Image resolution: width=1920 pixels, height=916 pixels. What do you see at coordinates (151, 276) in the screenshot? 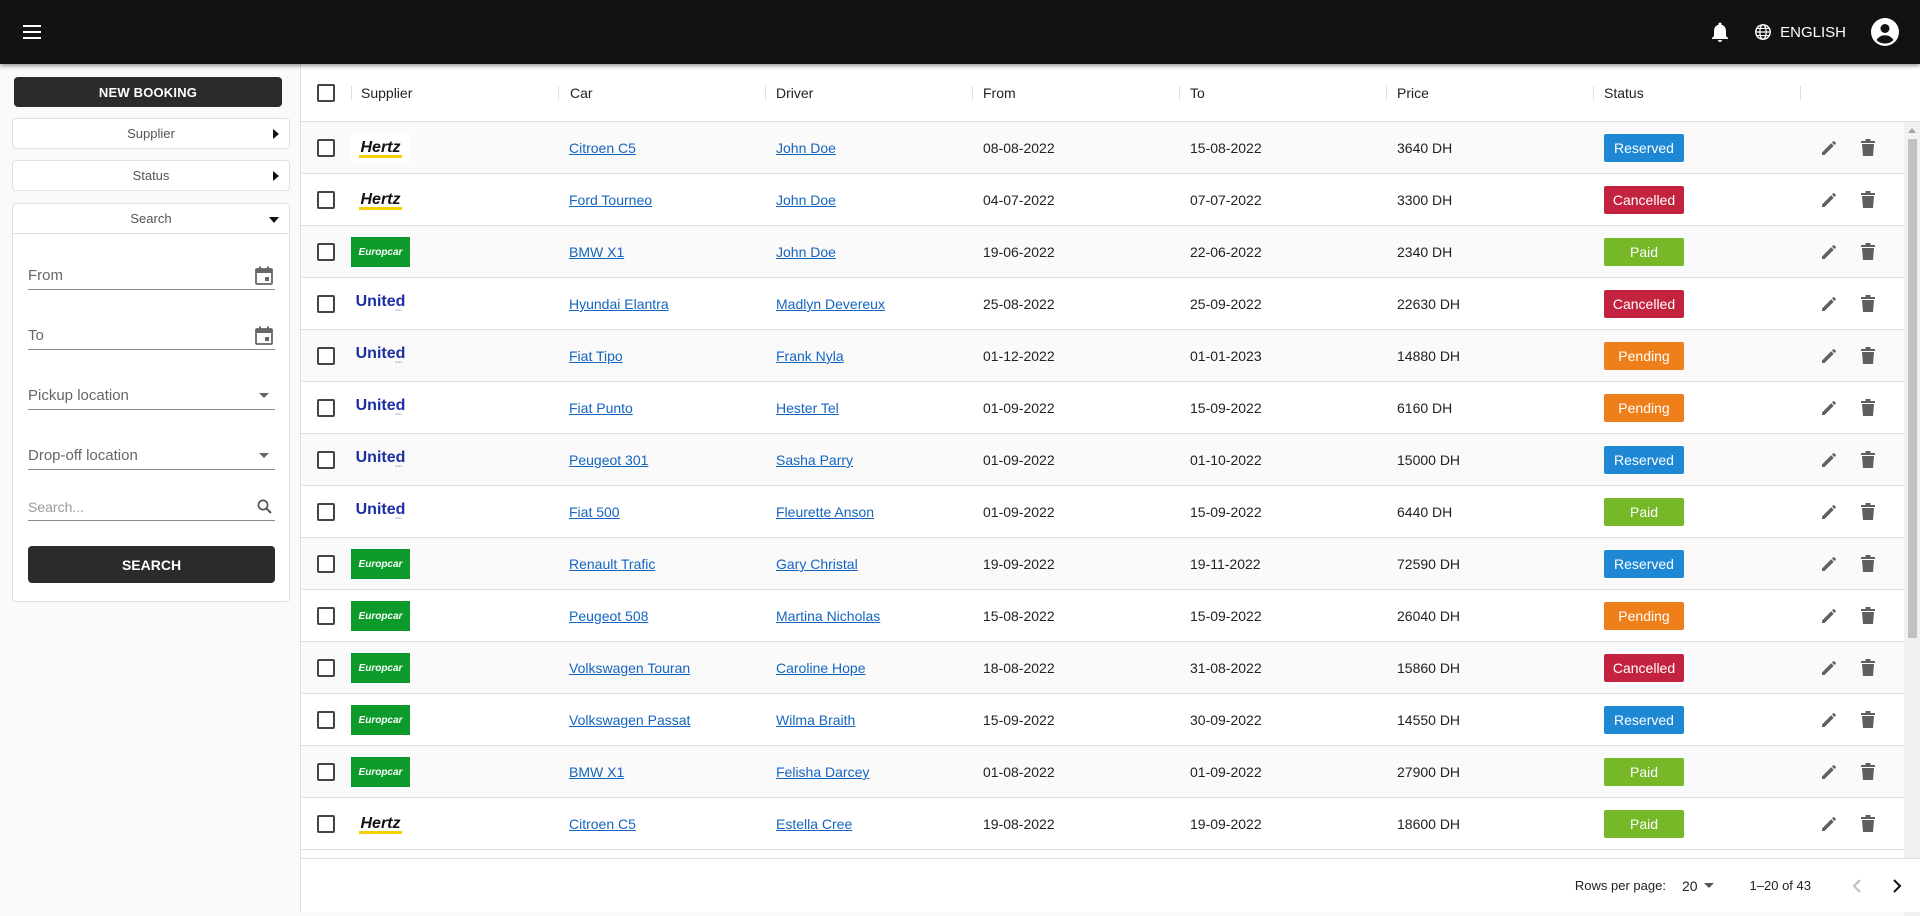
I see `from-date-field: From` at bounding box center [151, 276].